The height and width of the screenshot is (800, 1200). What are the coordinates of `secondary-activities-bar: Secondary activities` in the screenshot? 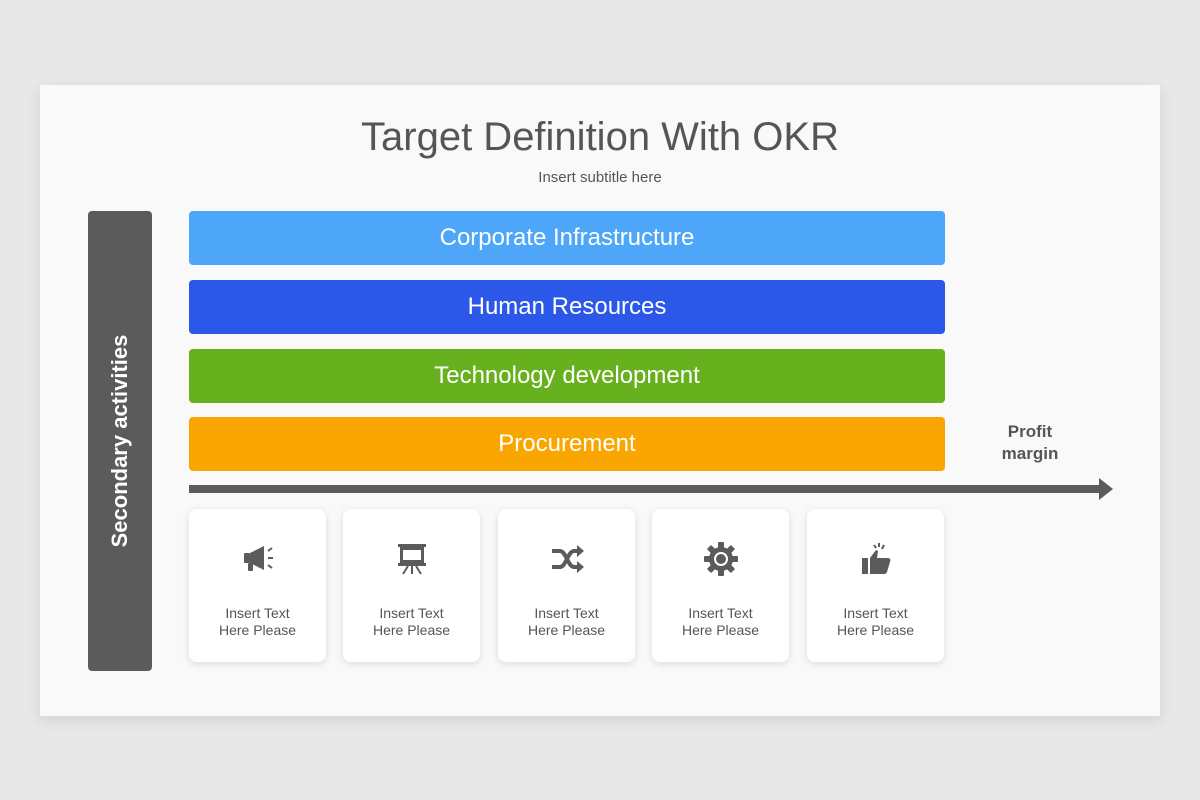 It's located at (120, 441).